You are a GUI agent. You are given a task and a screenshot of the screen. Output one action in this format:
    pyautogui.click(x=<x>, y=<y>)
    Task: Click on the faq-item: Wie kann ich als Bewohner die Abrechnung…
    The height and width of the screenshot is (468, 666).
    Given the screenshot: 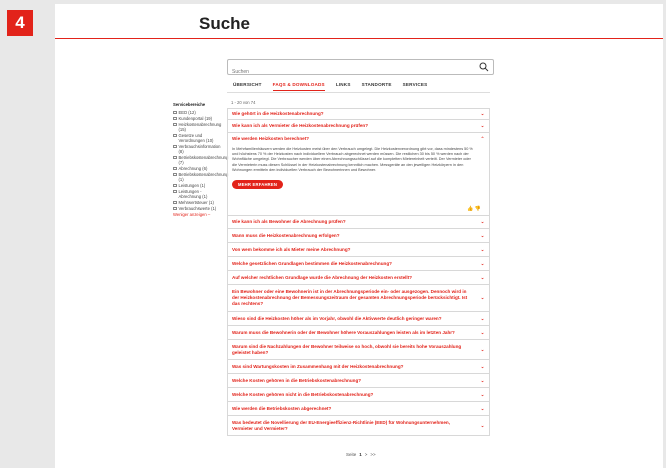 What is the action you would take?
    pyautogui.click(x=358, y=222)
    